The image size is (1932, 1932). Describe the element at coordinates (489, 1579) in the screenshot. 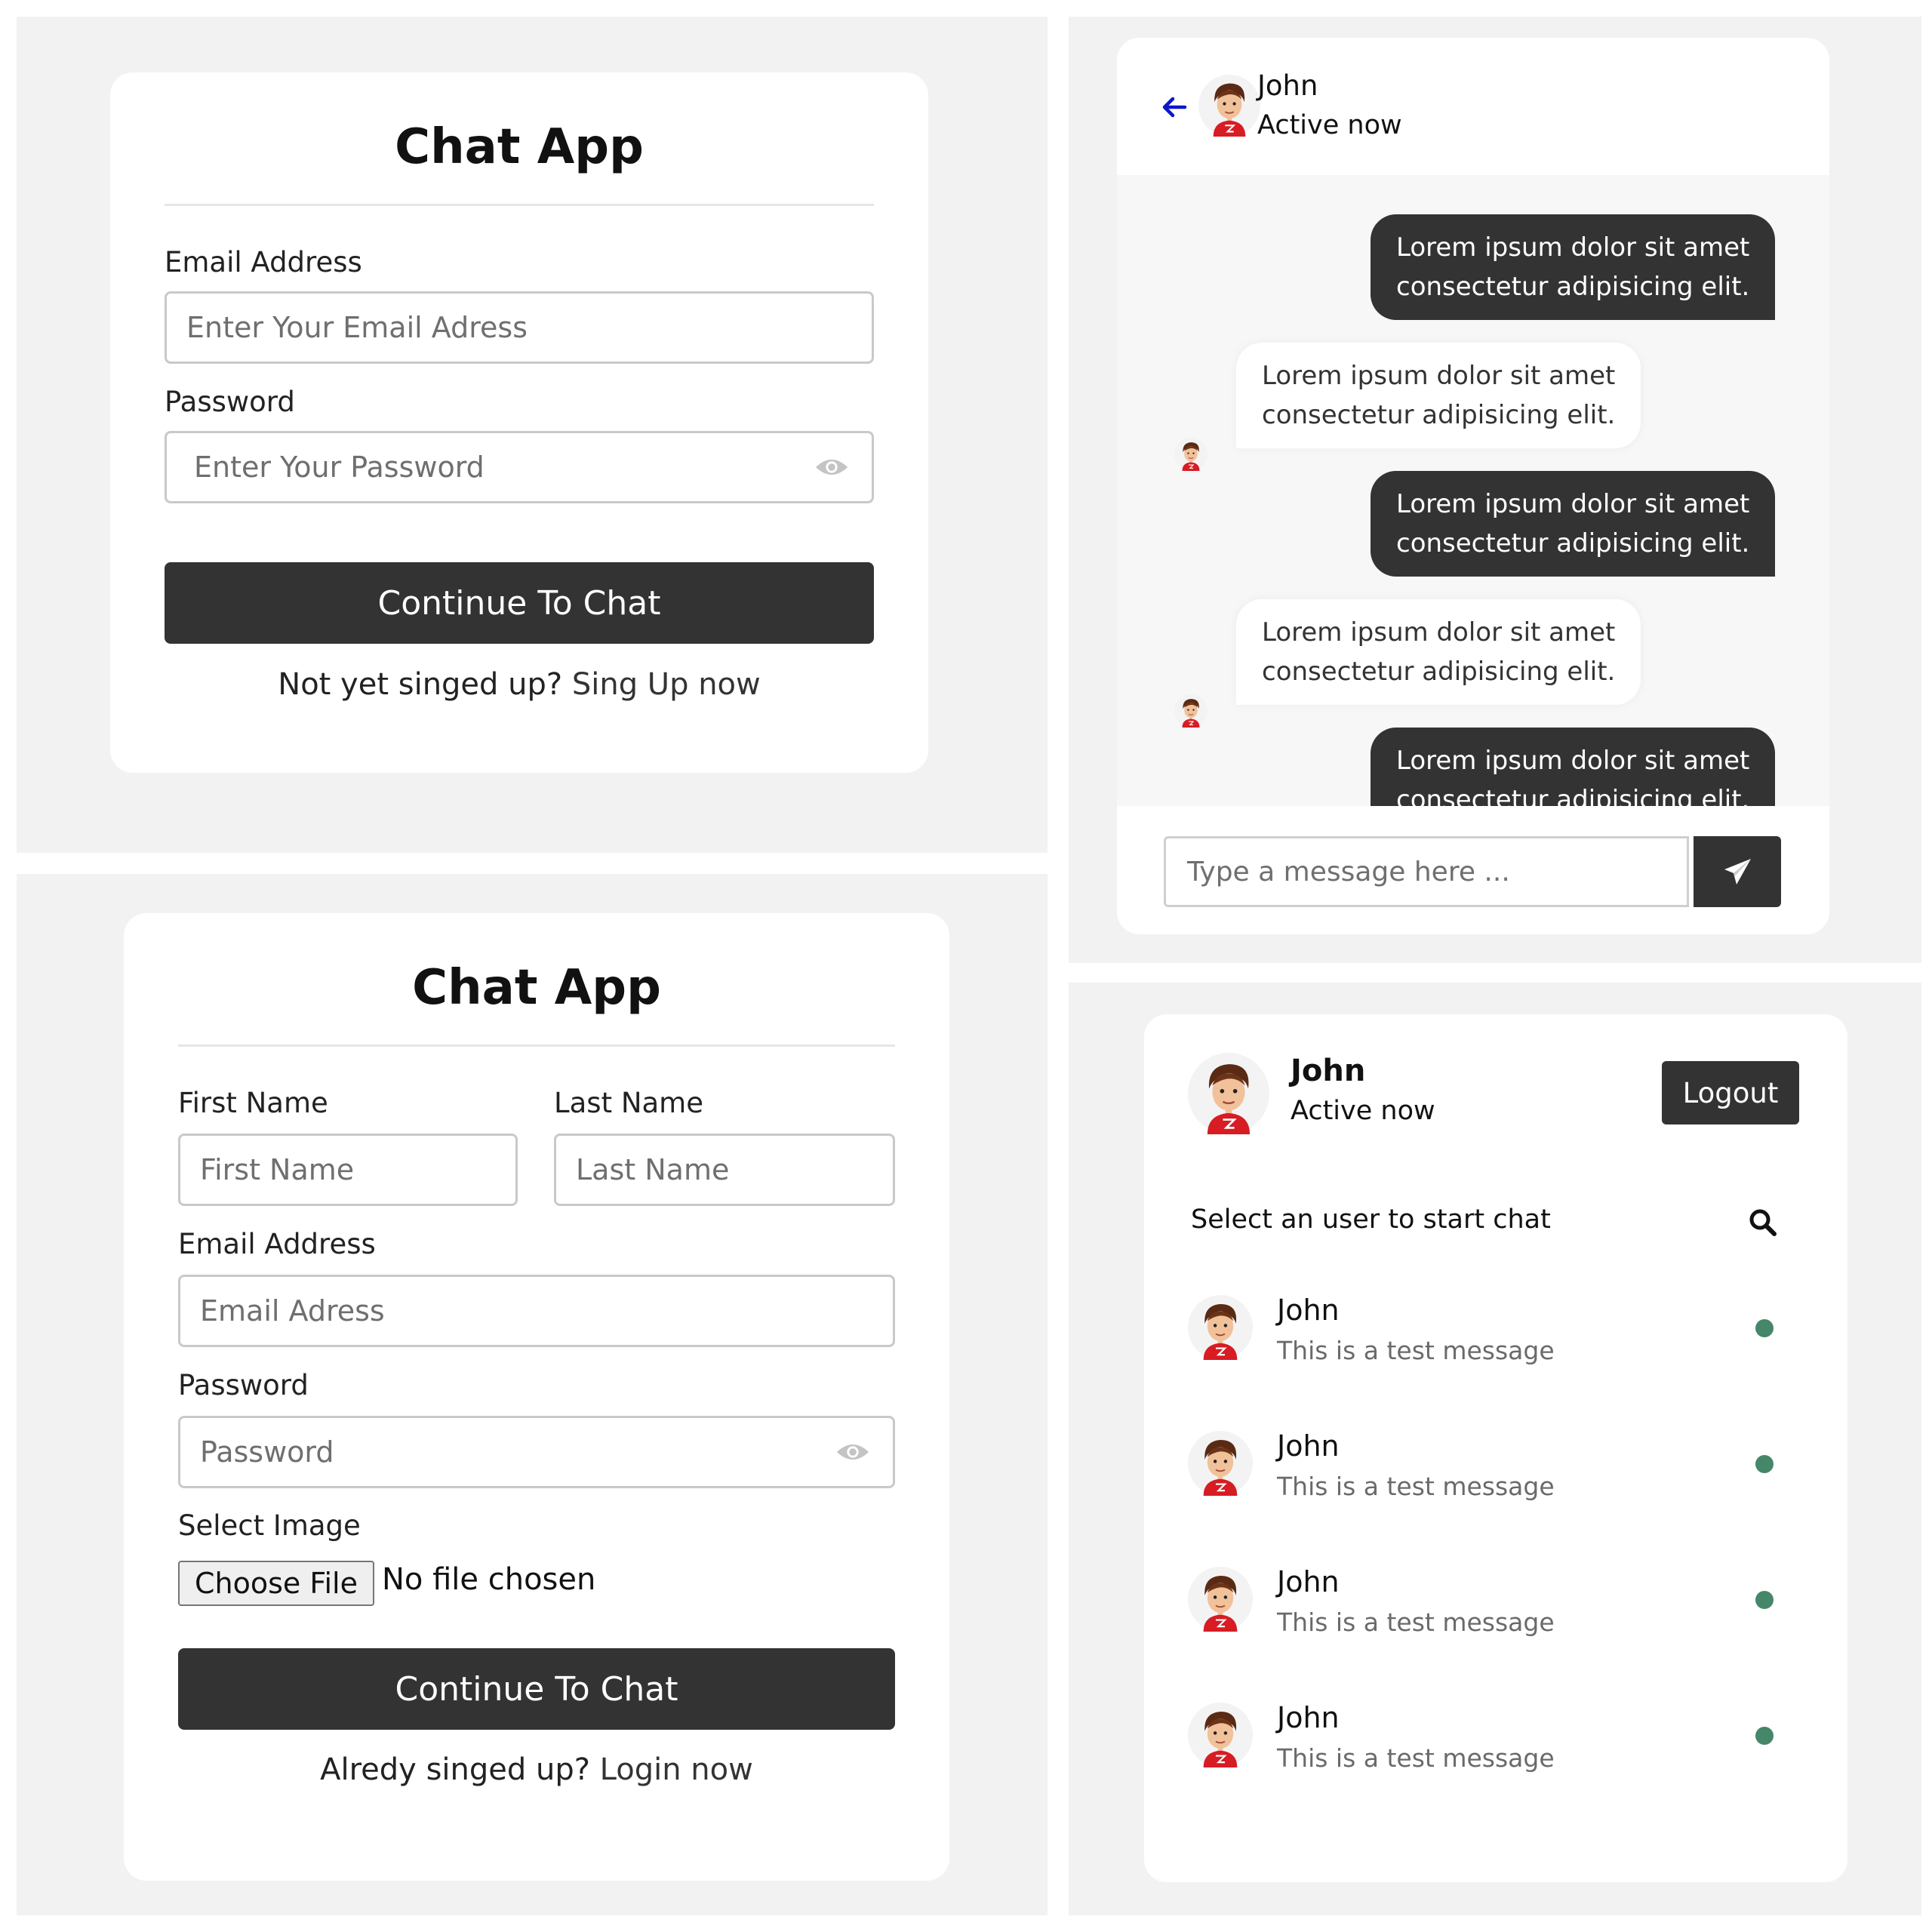

I see `file-status: No file chosen` at that location.